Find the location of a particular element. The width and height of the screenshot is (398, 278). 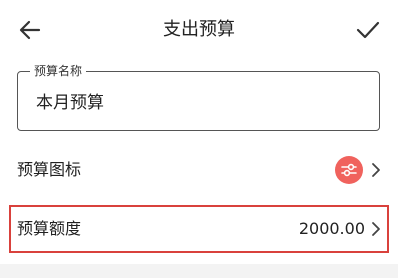

budget-amount-label: 预算额度 is located at coordinates (49, 228).